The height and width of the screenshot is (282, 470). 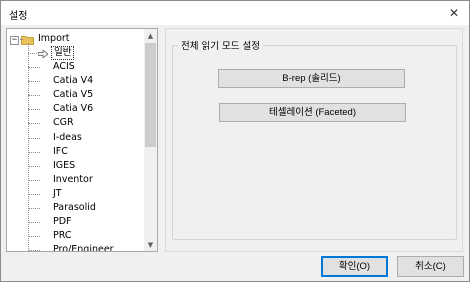 I want to click on tree-item: Catia V5, so click(x=76, y=95).